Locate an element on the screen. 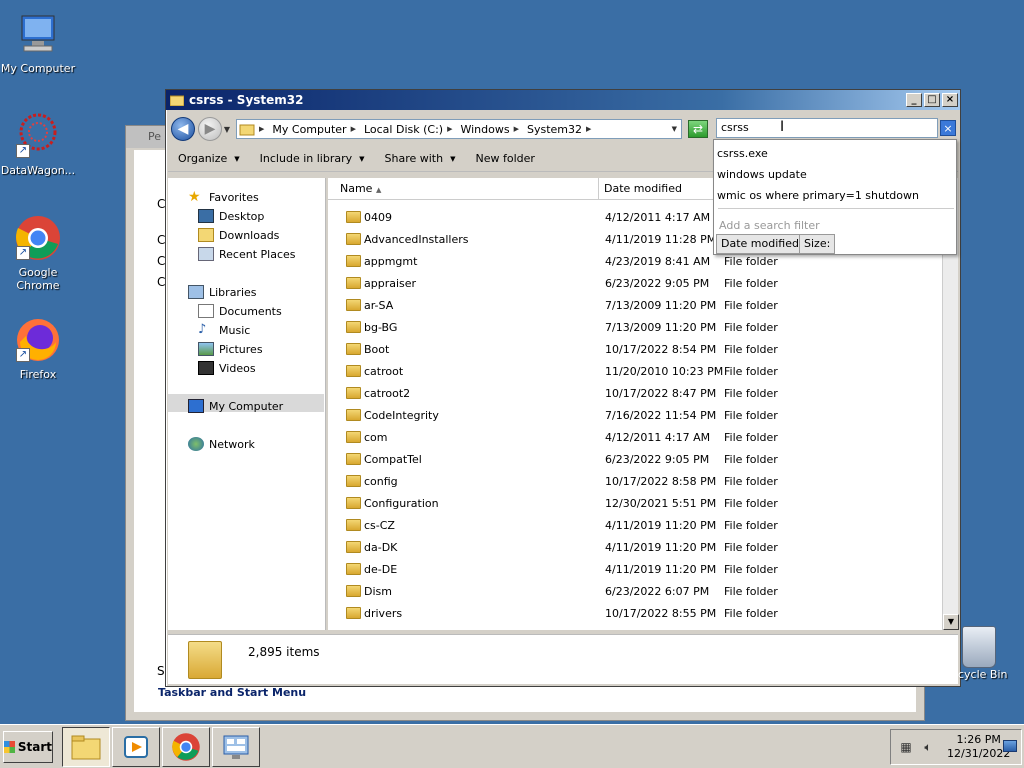  address-dropdown: ▼ is located at coordinates (674, 129).